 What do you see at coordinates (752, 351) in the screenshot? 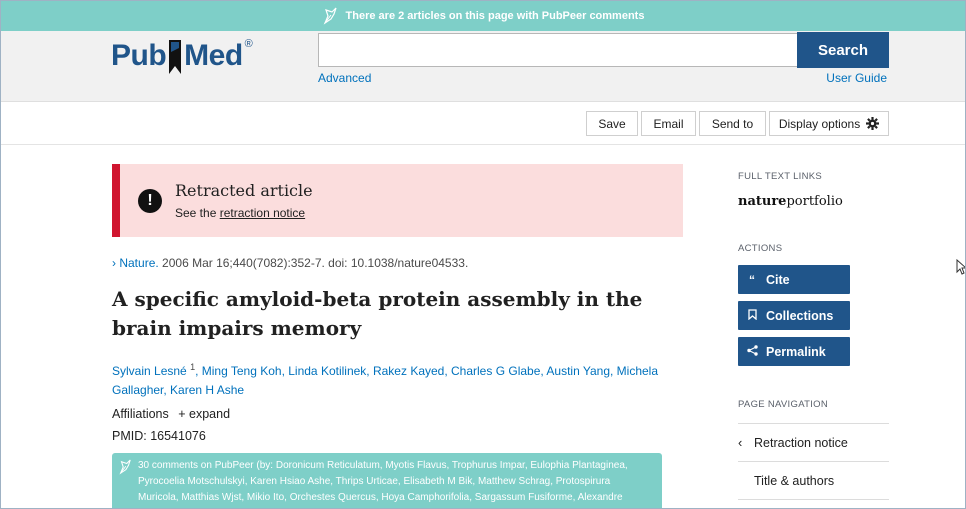
I see `share-icon` at bounding box center [752, 351].